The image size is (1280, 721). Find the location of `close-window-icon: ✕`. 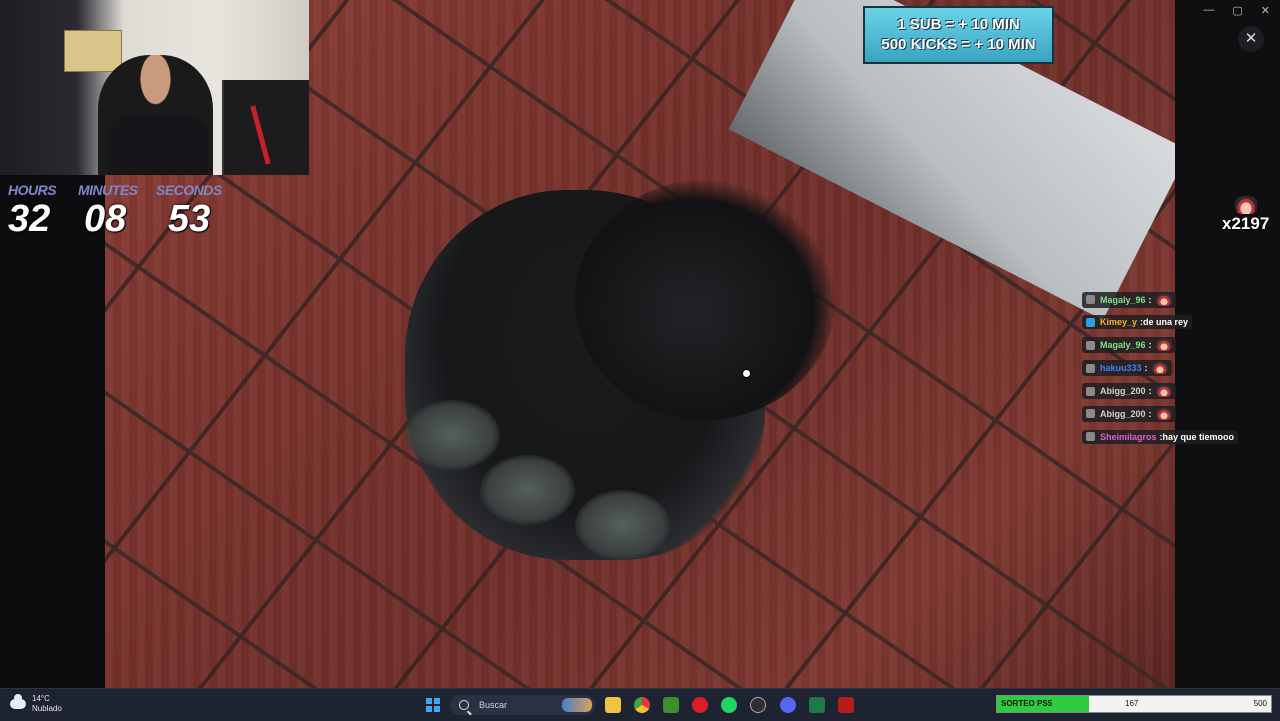

close-window-icon: ✕ is located at coordinates (1265, 10).